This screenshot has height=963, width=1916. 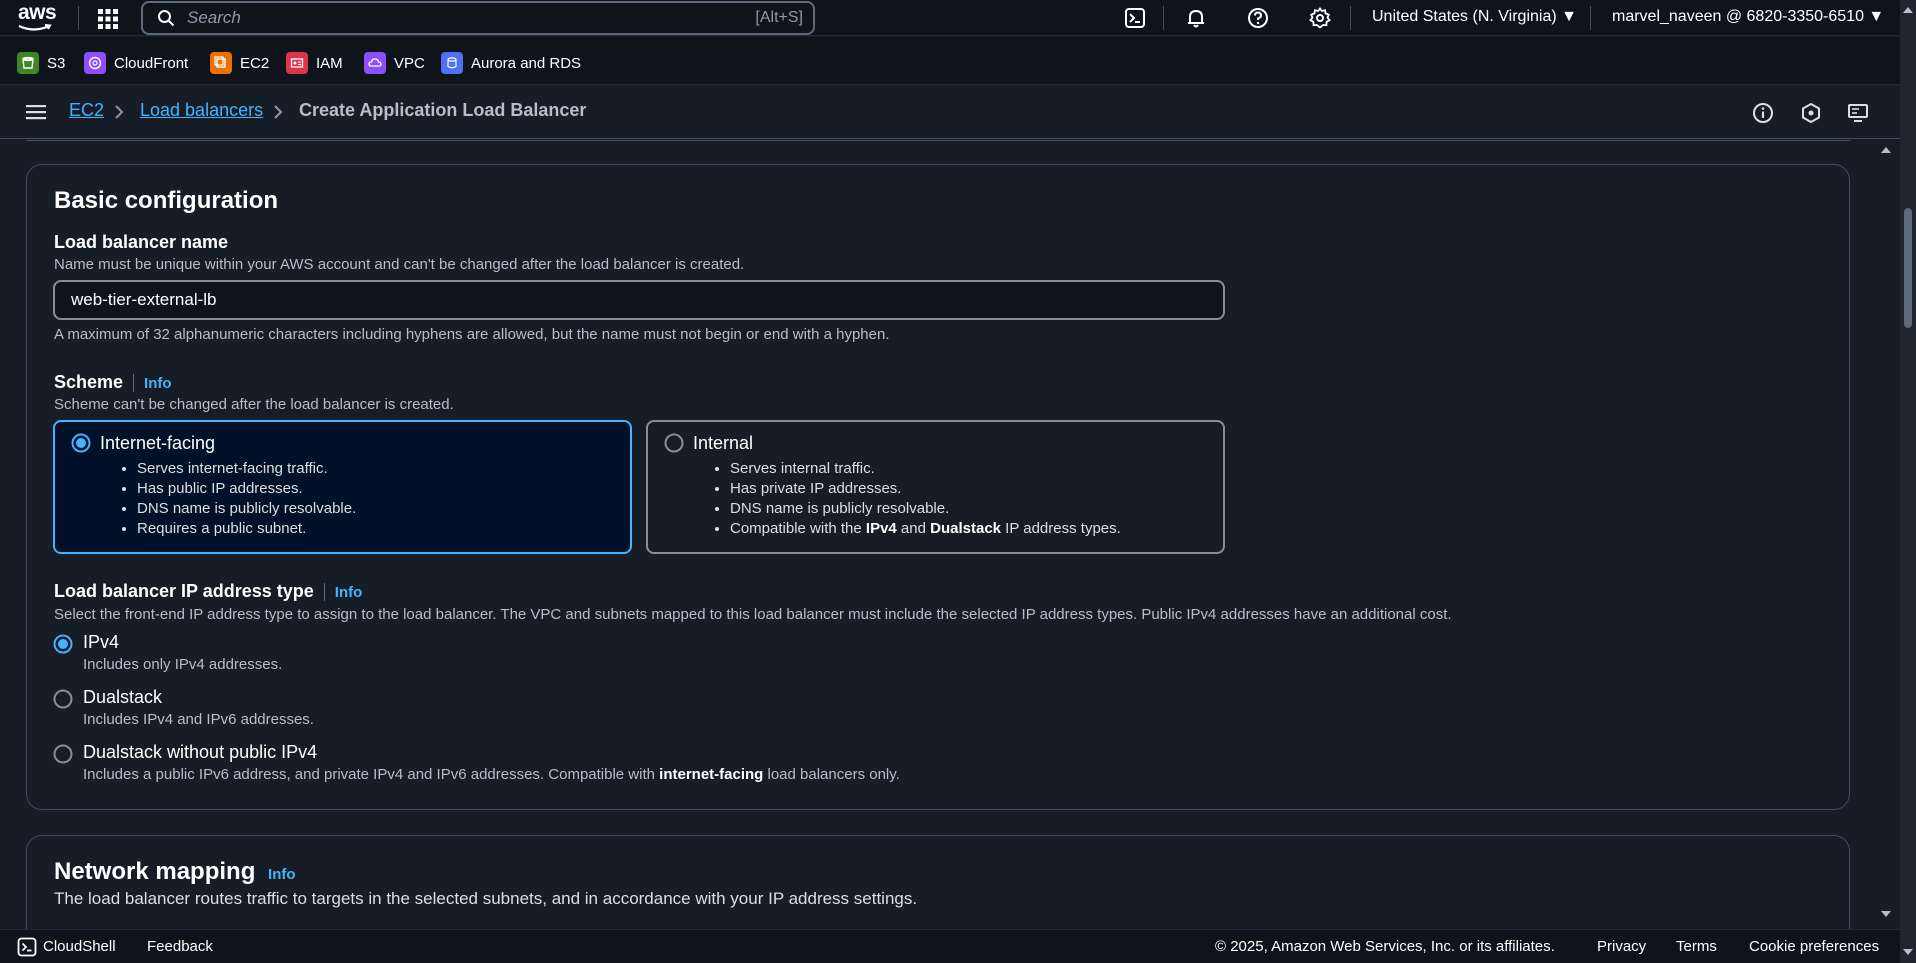 What do you see at coordinates (349, 592) in the screenshot?
I see `ip-type-info-link: Info` at bounding box center [349, 592].